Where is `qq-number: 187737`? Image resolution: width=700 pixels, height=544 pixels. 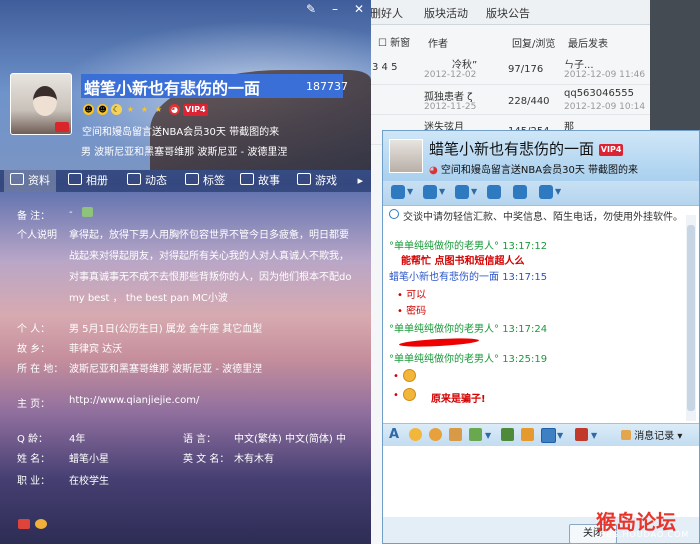 qq-number: 187737 is located at coordinates (327, 86).